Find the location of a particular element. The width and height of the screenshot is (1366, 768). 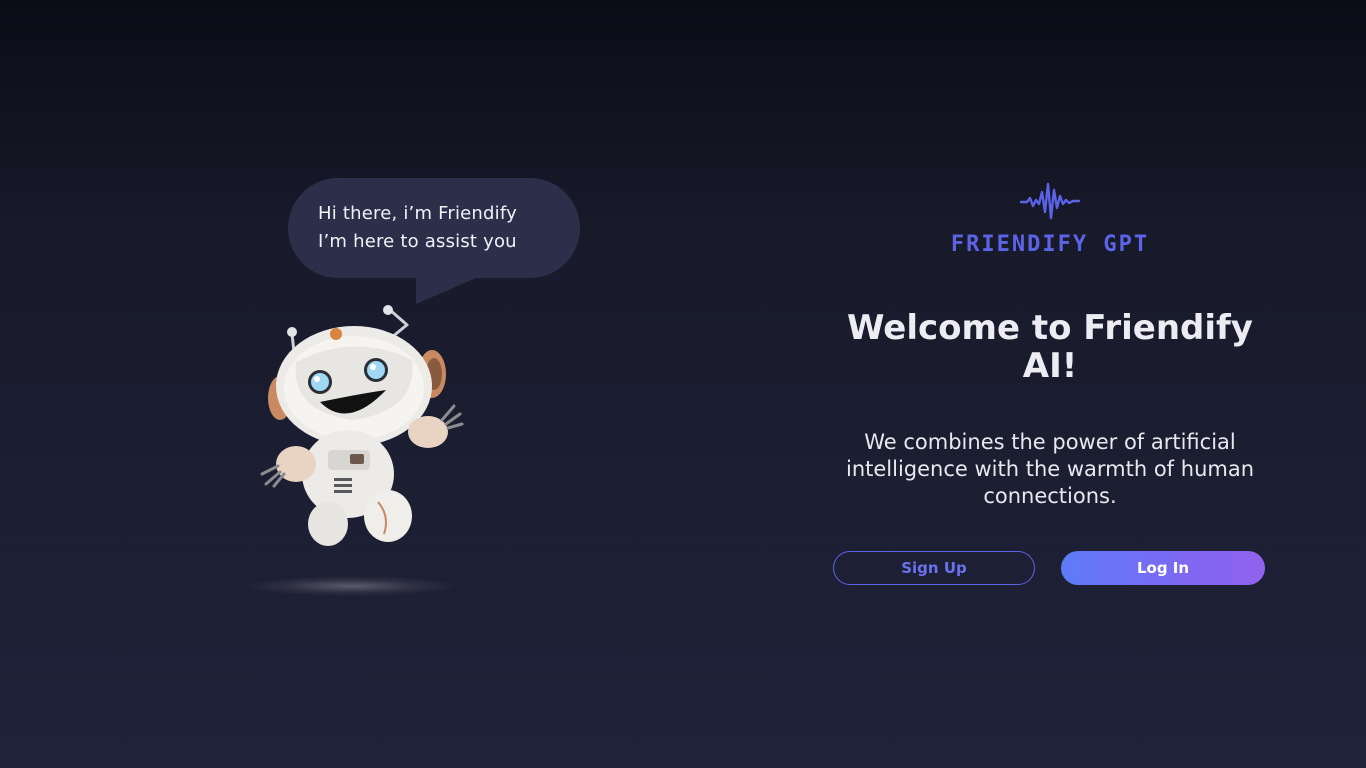

brand-logo-text: FRIENDIFY GPT is located at coordinates (1050, 244).